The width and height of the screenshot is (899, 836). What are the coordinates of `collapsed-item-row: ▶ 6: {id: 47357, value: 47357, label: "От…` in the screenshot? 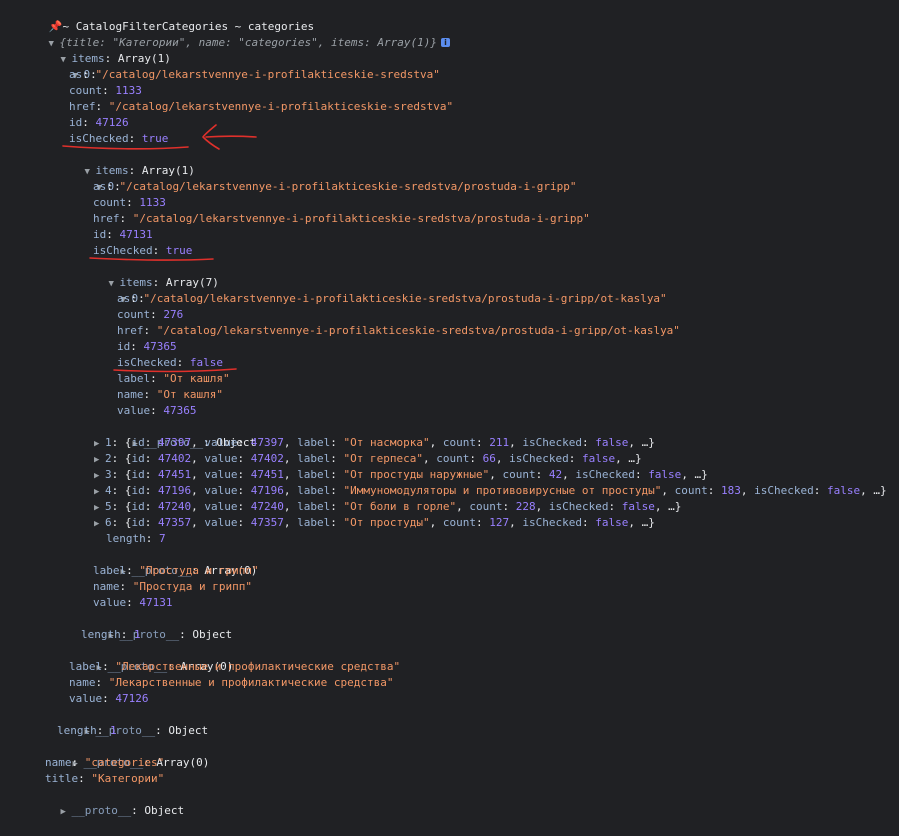 It's located at (449, 523).